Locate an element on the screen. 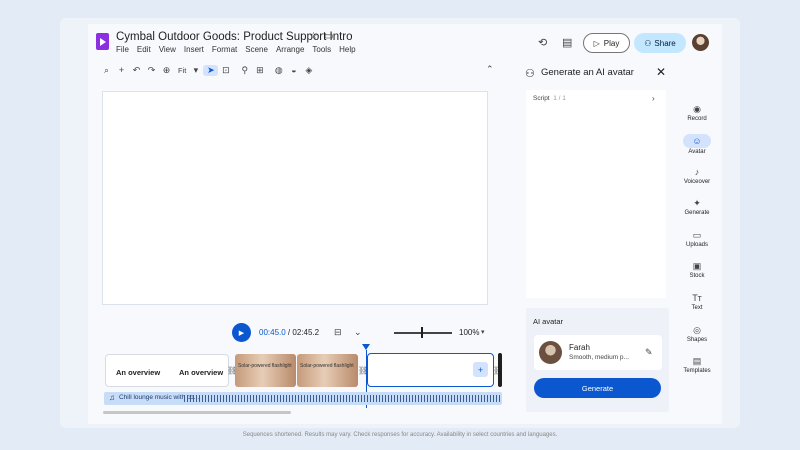 The height and width of the screenshot is (450, 800). current-time: 00:45.0 is located at coordinates (272, 332).